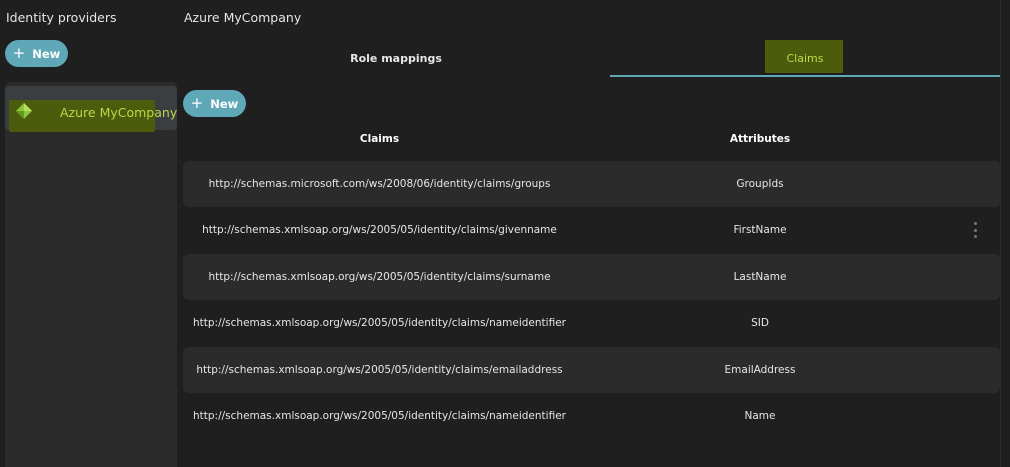  Describe the element at coordinates (1005, 233) in the screenshot. I see `vertical-scrollbar` at that location.